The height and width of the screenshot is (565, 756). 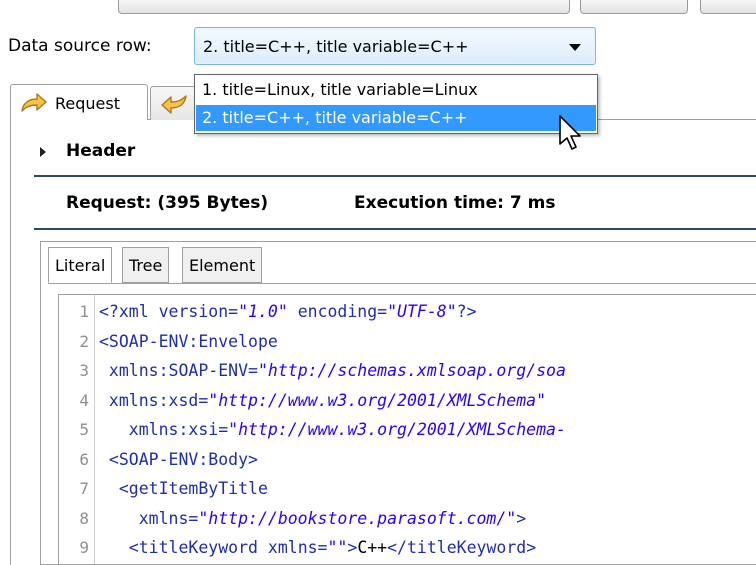 I want to click on code-text: <?xml version="1.0" encoding="UTF-8"?>, so click(x=288, y=312).